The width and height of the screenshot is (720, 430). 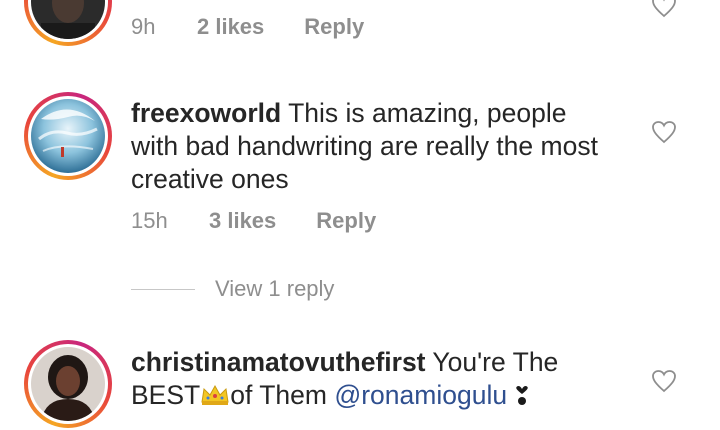 I want to click on comment-time: 15h, so click(x=149, y=220).